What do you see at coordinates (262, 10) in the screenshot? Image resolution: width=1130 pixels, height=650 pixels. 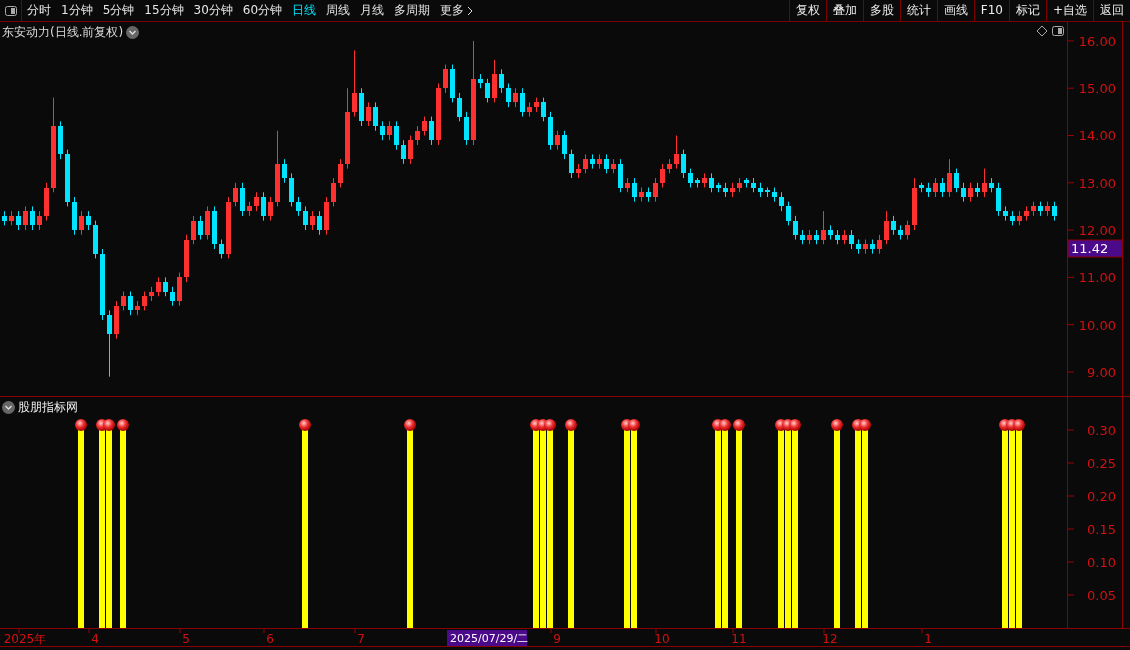 I see `period-tab: 60分钟` at bounding box center [262, 10].